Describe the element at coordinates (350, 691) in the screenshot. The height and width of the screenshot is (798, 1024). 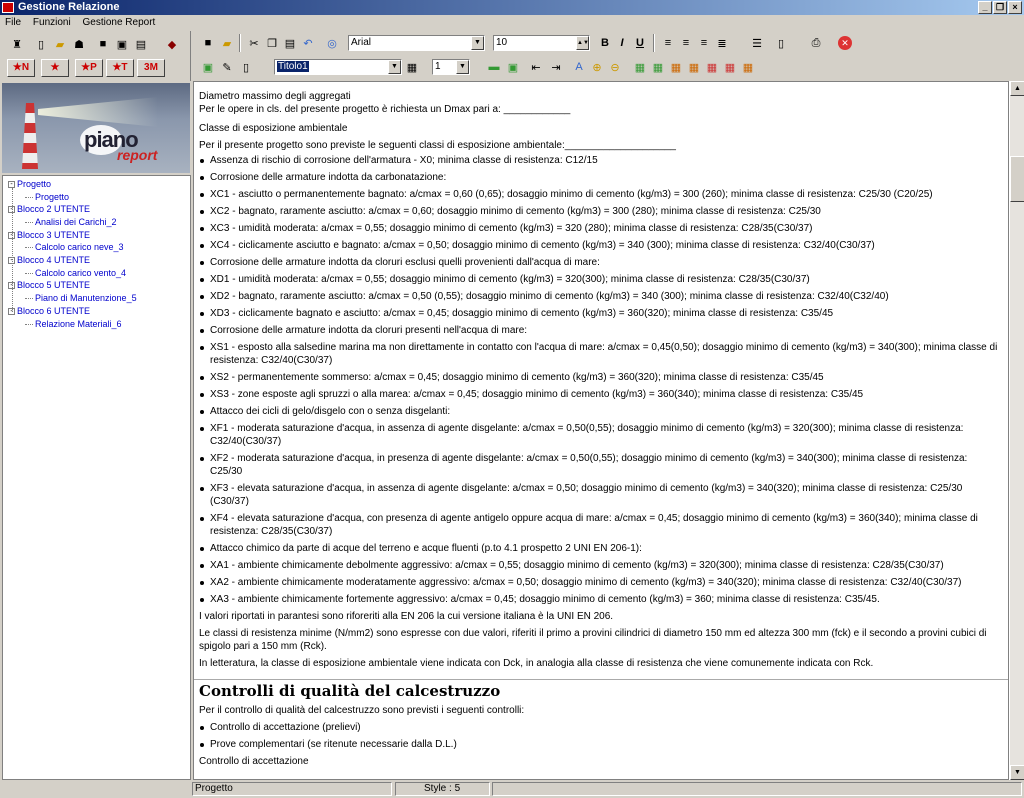
I see `section-heading: Controlli di qualità del calcestruzzo` at that location.